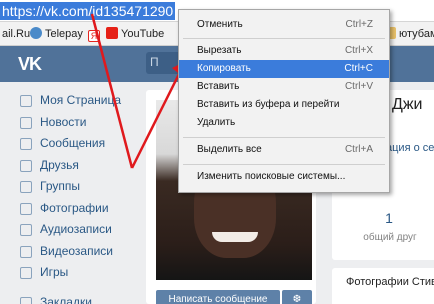 The height and width of the screenshot is (304, 434). What do you see at coordinates (77, 250) in the screenshot?
I see `sidebar-item-label: Видеозаписи` at bounding box center [77, 250].